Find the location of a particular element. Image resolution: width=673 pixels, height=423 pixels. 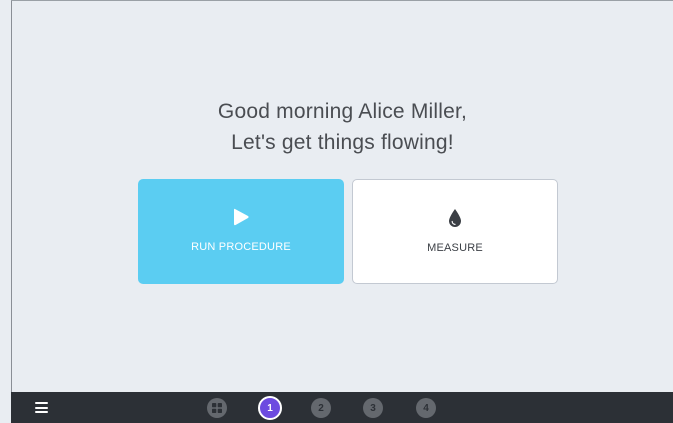

run-procedure-label: RUN PROCEDURE is located at coordinates (241, 247).